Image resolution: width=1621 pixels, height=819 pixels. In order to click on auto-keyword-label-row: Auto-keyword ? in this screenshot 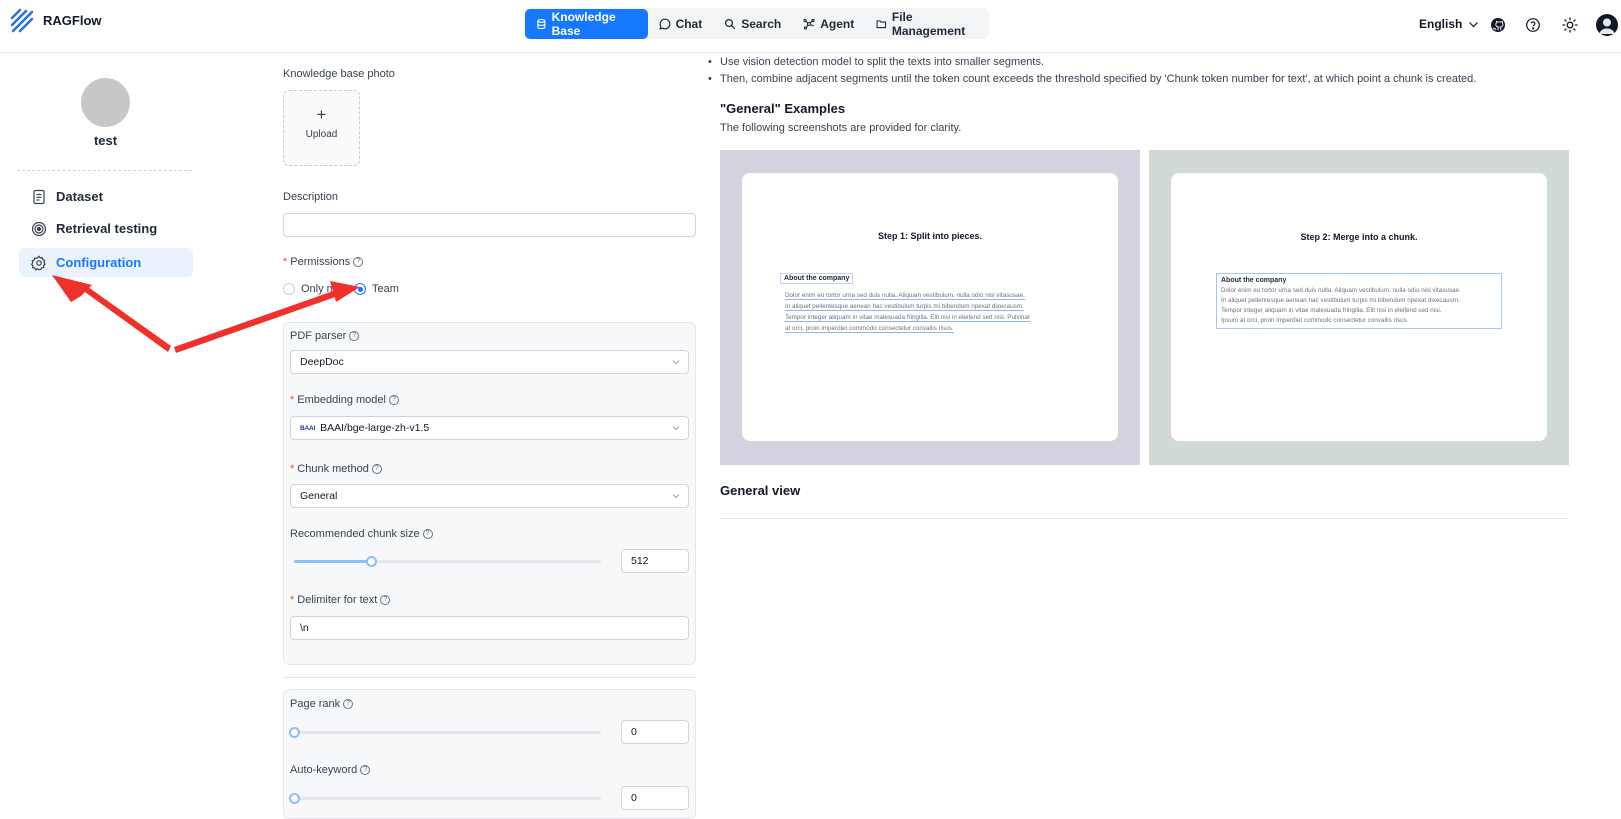, I will do `click(330, 770)`.